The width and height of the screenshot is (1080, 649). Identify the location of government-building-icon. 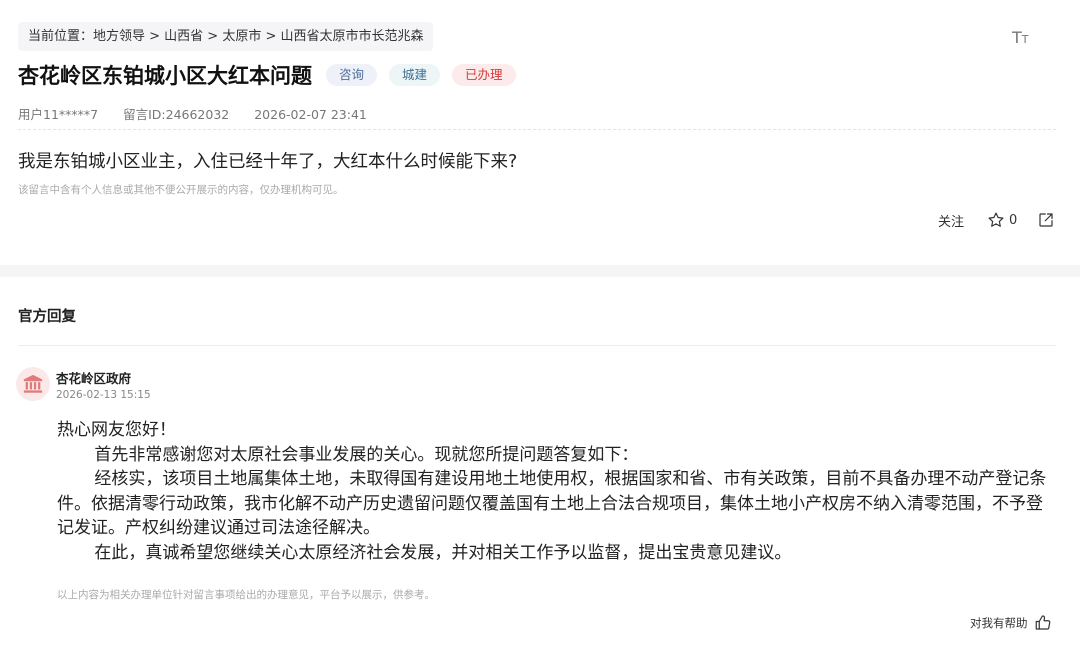
(33, 383).